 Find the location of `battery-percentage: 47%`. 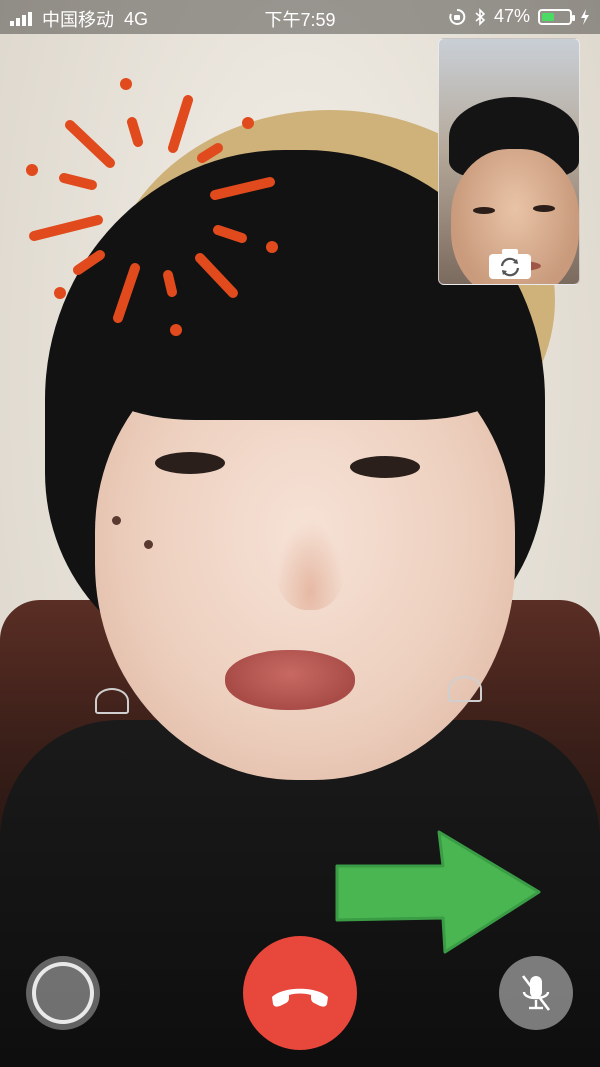

battery-percentage: 47% is located at coordinates (511, 16).